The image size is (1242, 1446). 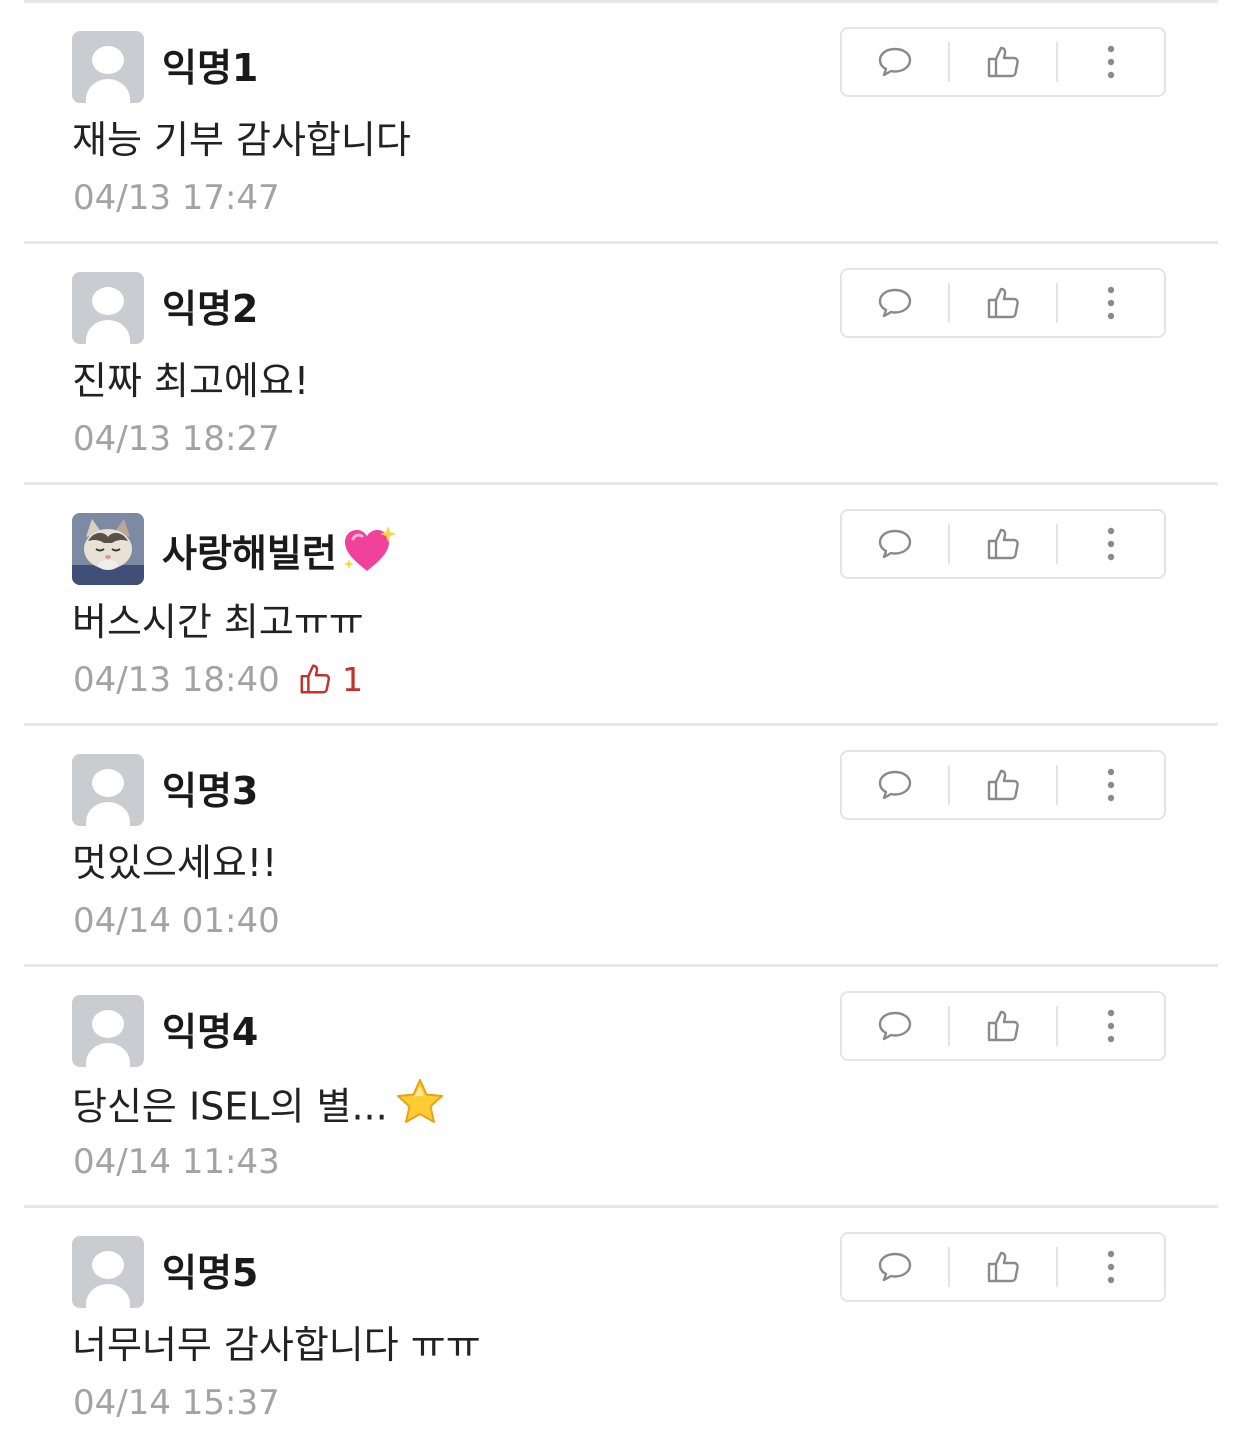 I want to click on comment-nickname: 익명1, so click(x=210, y=68).